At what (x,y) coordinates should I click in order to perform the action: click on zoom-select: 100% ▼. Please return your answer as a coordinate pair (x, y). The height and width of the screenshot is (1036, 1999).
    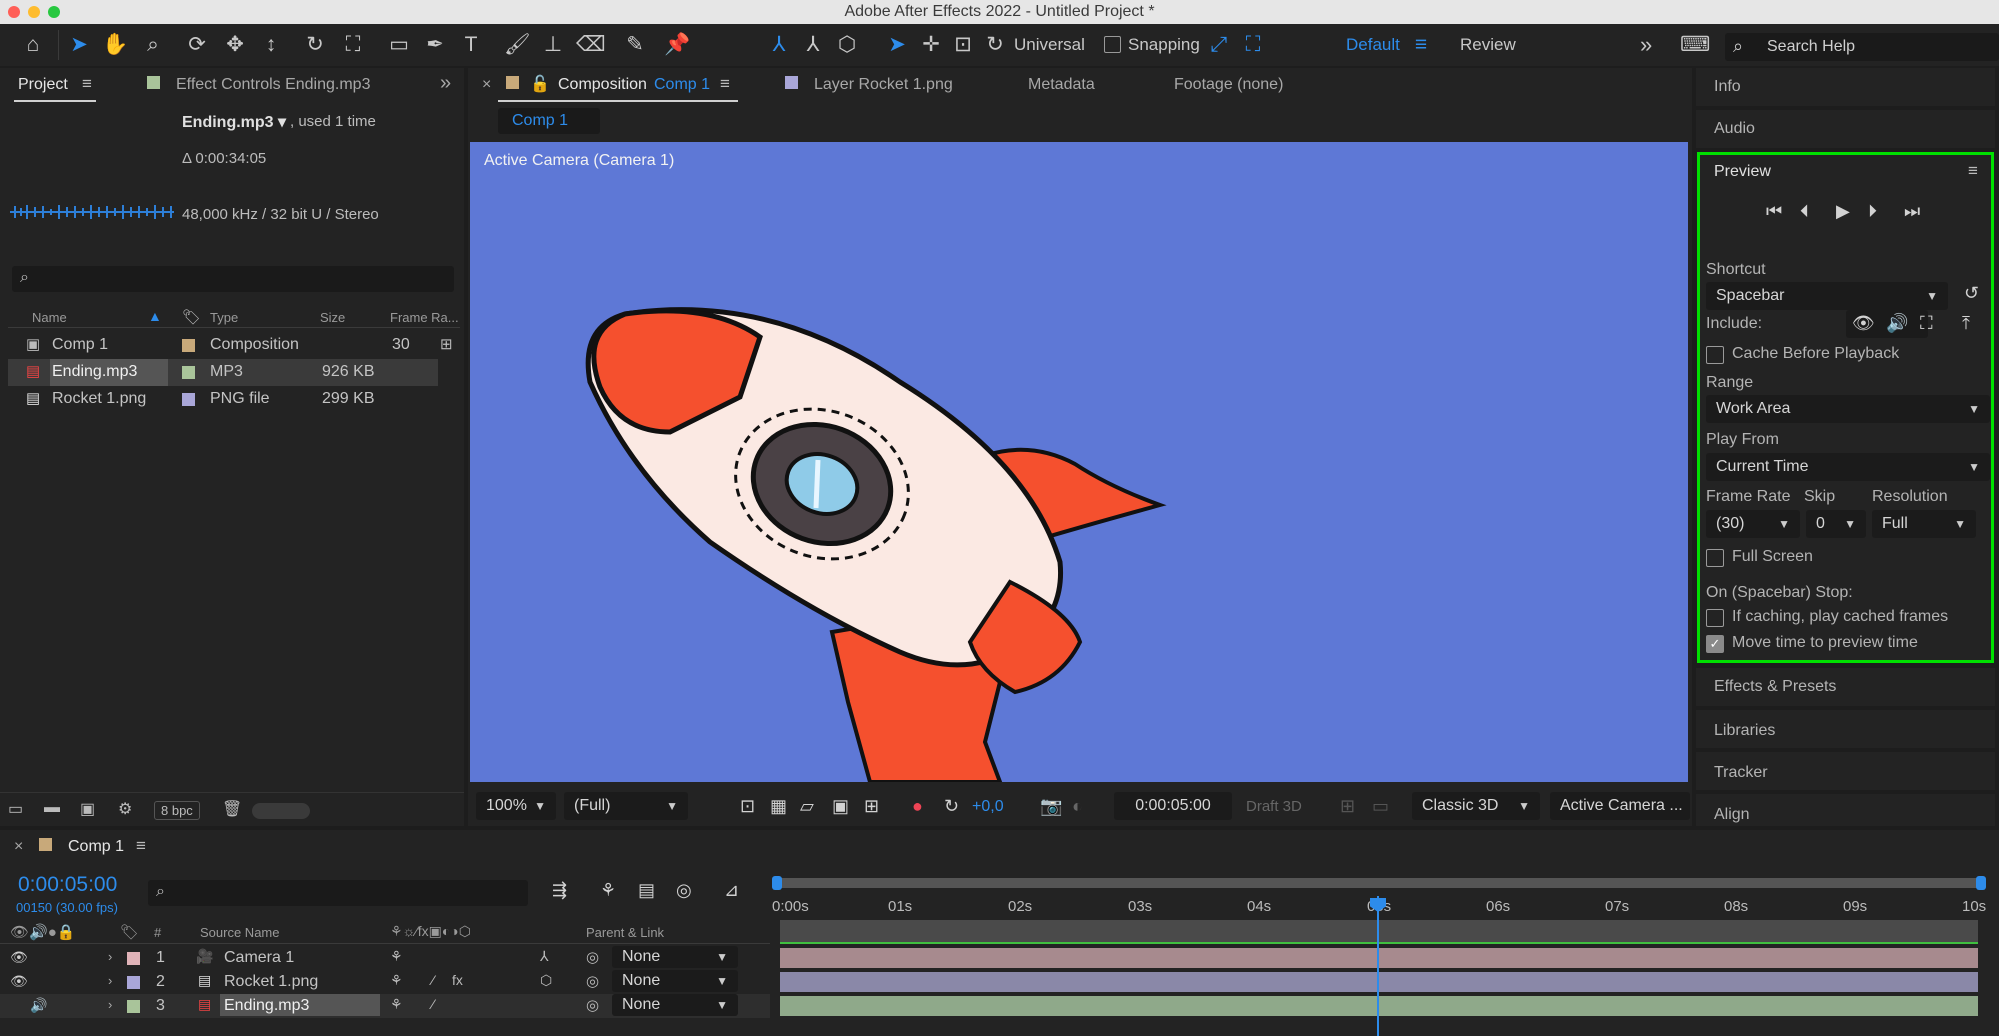
    Looking at the image, I should click on (516, 806).